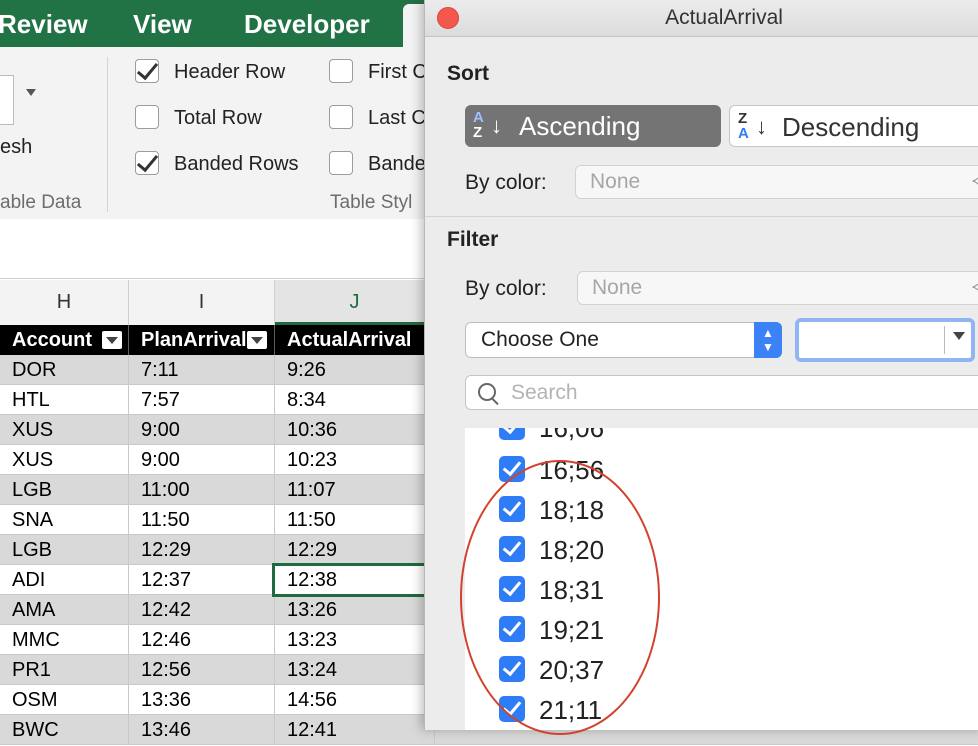 The height and width of the screenshot is (746, 978). Describe the element at coordinates (349, 340) in the screenshot. I see `header-actualarrival-label: ActualArrival` at that location.